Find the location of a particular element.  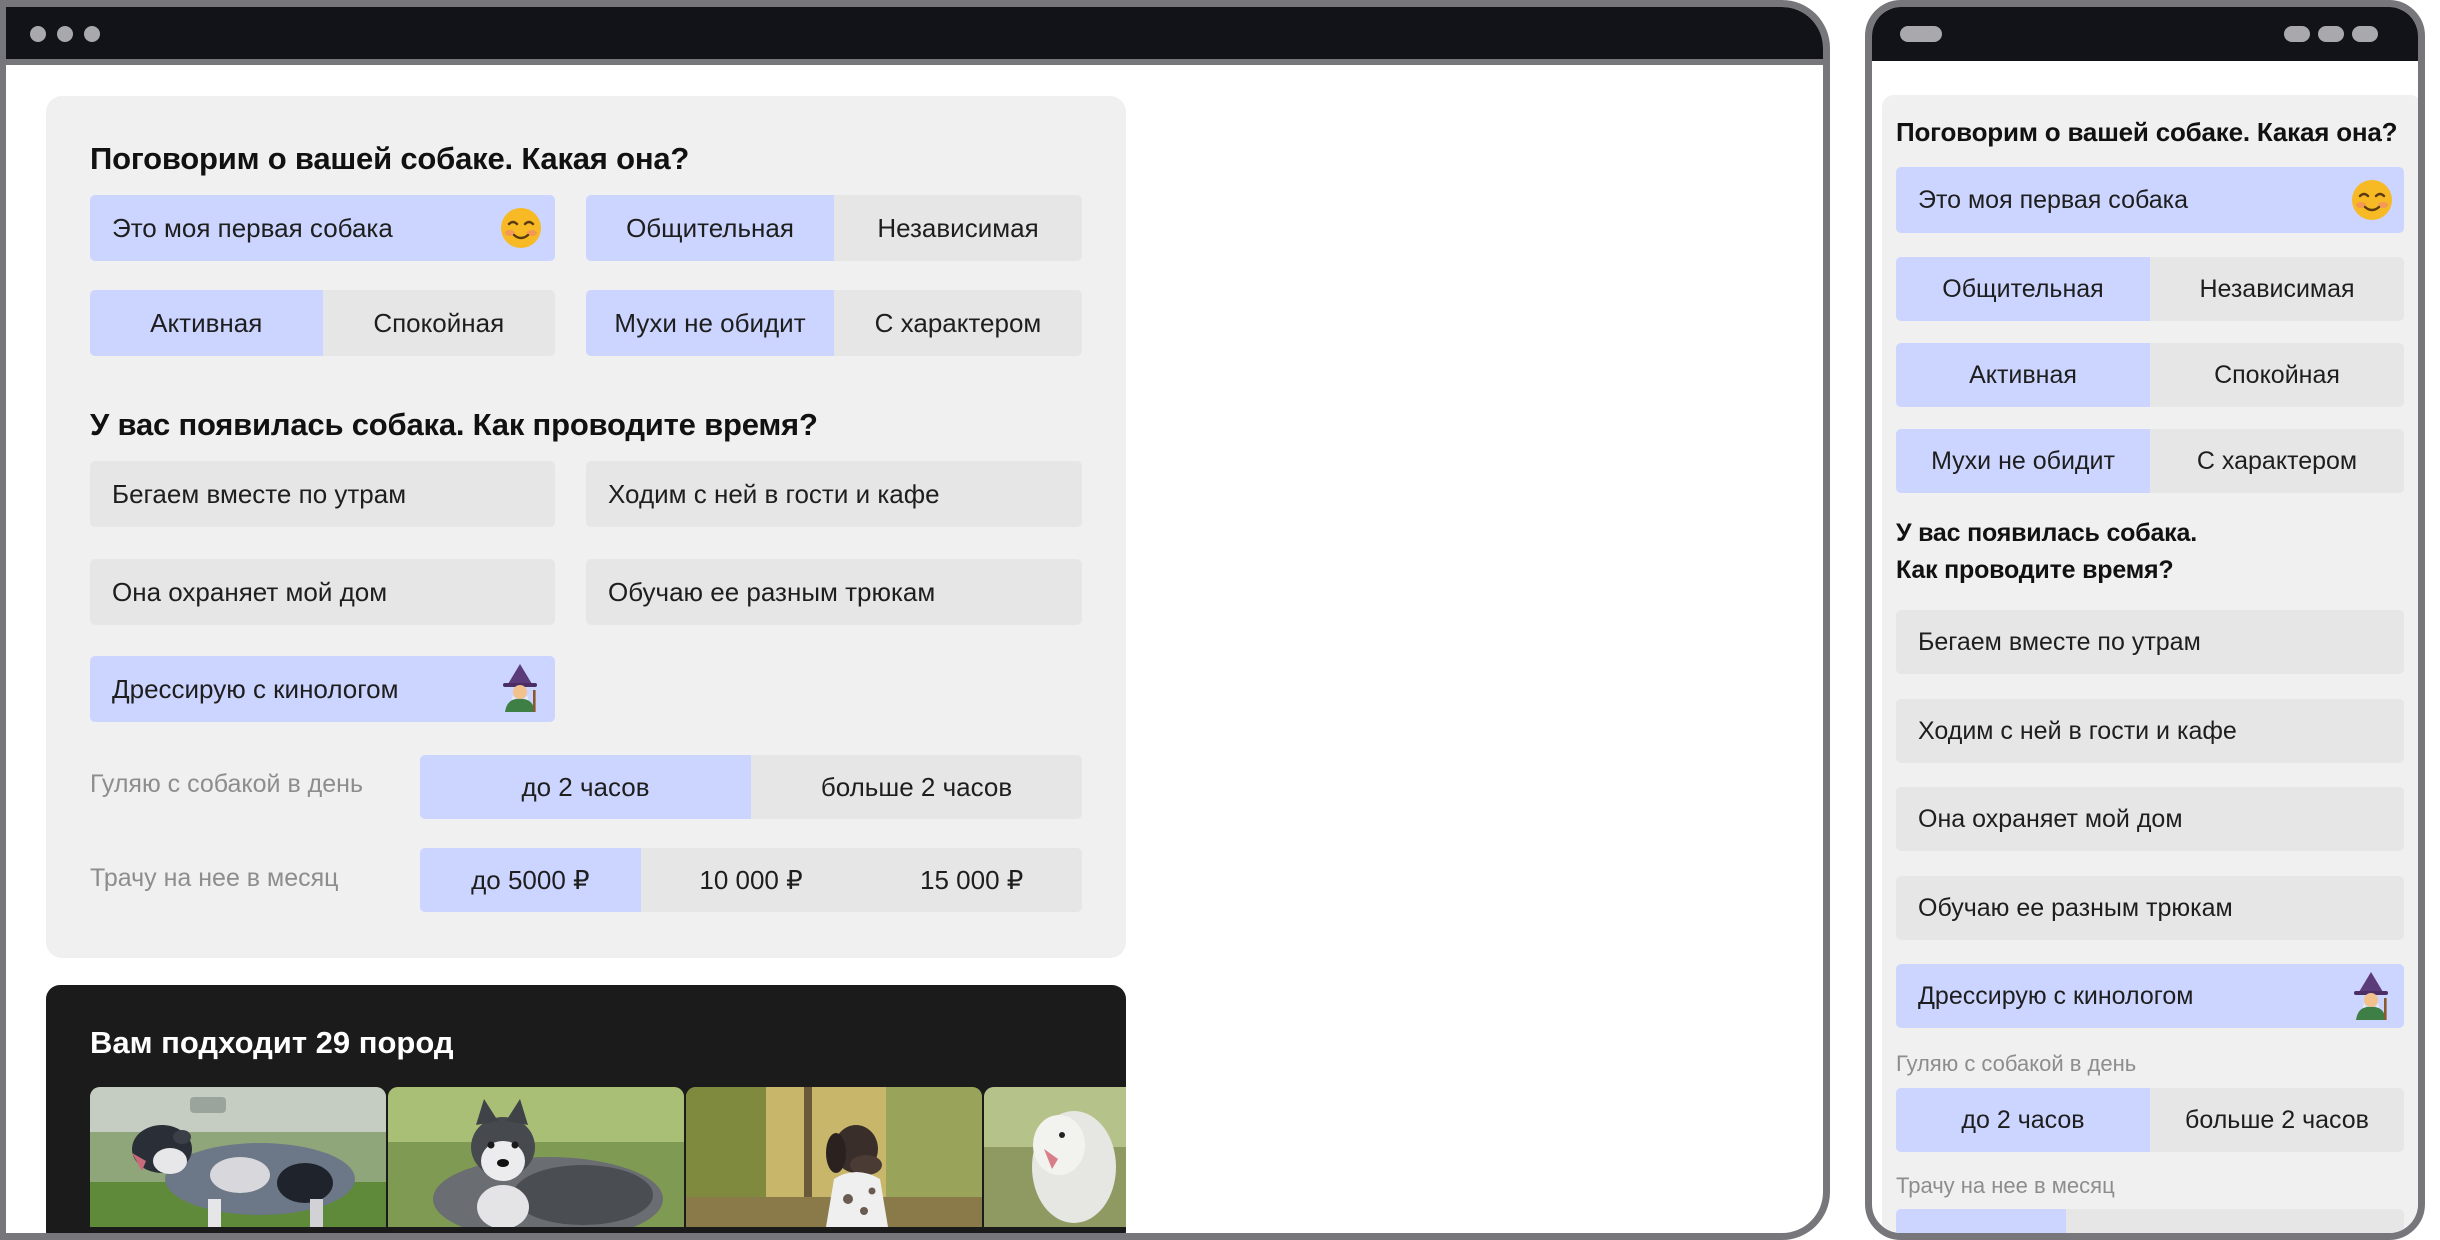

topbar-divider is located at coordinates (914, 62).